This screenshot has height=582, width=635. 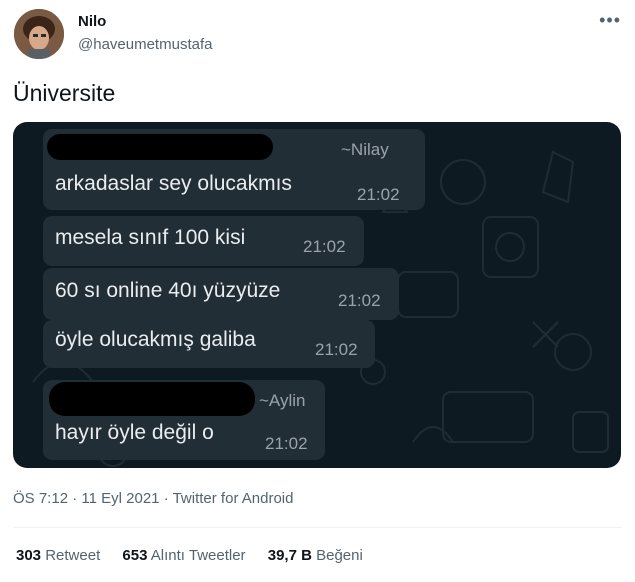 I want to click on quotes-label: Alıntı Tweetler, so click(x=198, y=555).